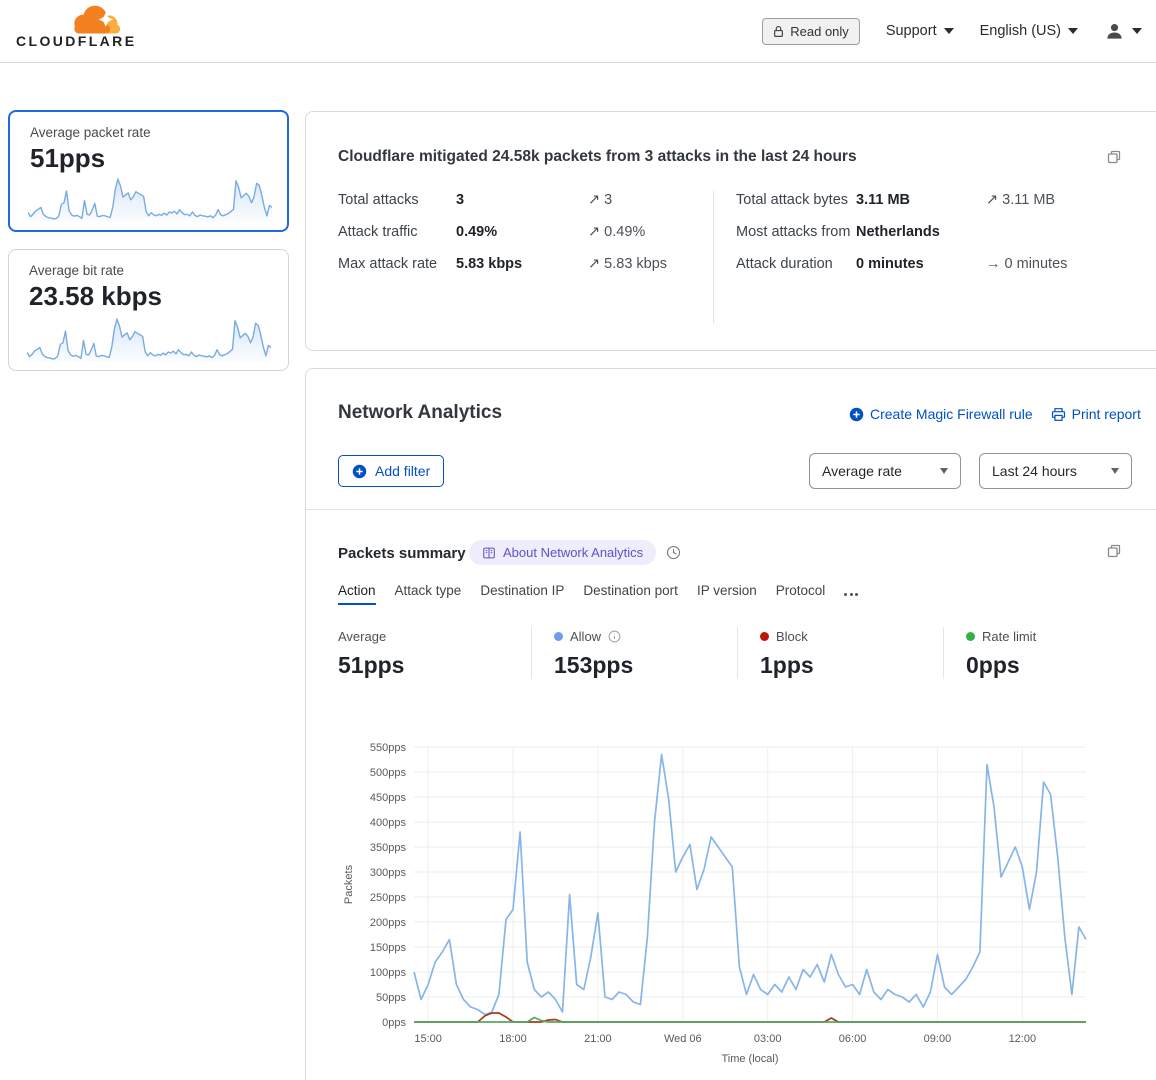 This screenshot has width=1156, height=1080. Describe the element at coordinates (428, 594) in the screenshot. I see `tab-attack-type: Attack type` at that location.